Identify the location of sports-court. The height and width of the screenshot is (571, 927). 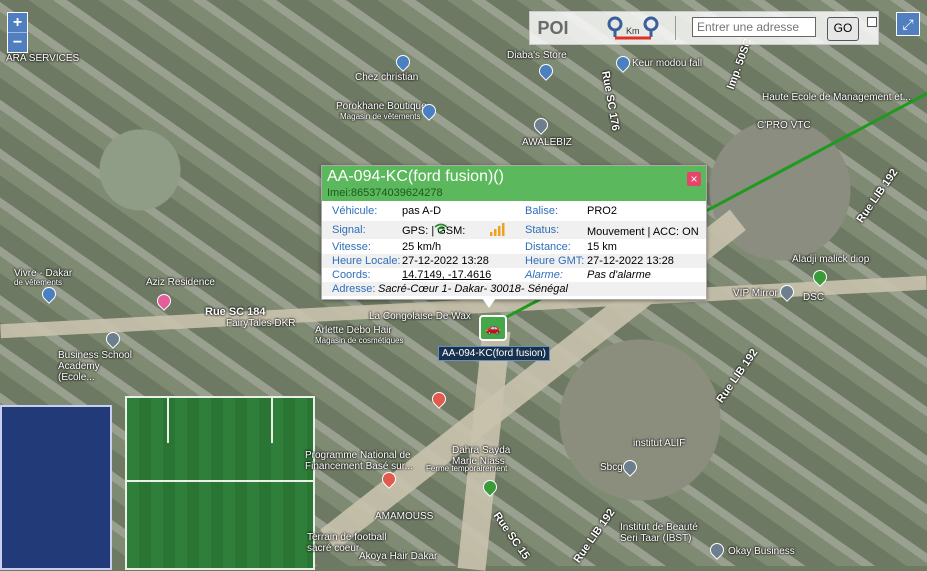
(56, 487).